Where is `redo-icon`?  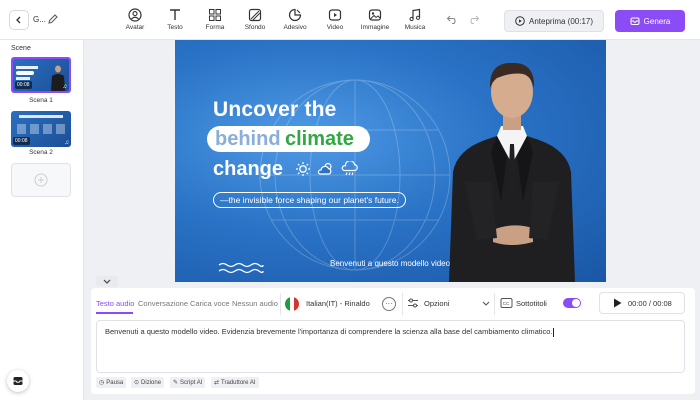 redo-icon is located at coordinates (473, 19).